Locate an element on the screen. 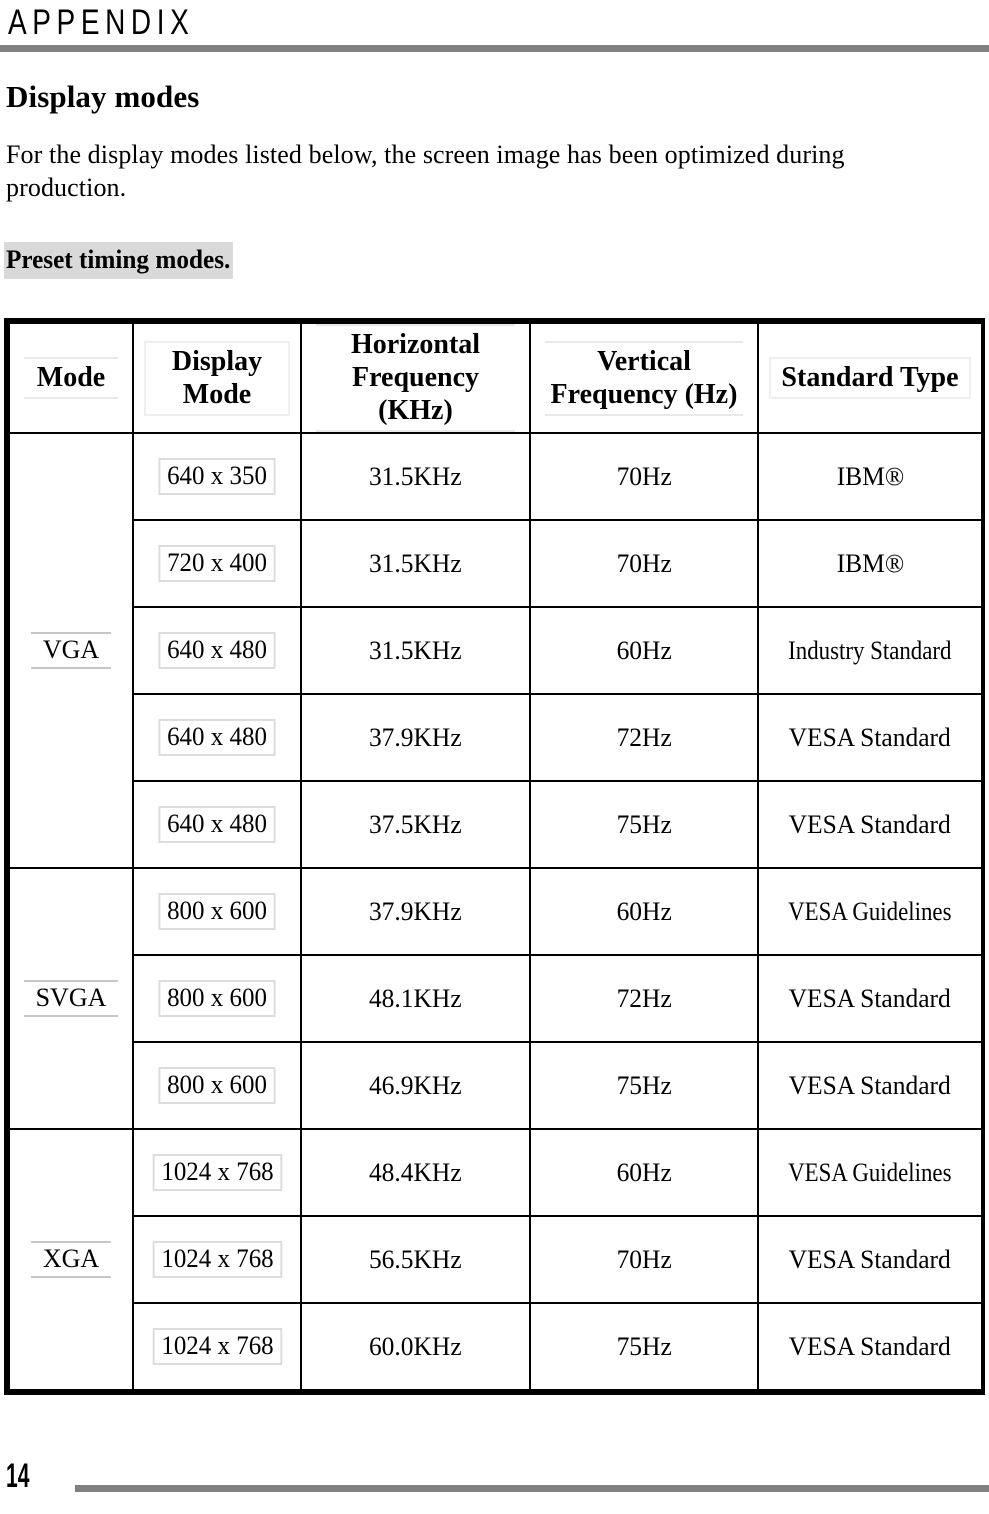 The height and width of the screenshot is (1514, 989). cell-horizontal-frequency: 46.9KHz is located at coordinates (415, 1085).